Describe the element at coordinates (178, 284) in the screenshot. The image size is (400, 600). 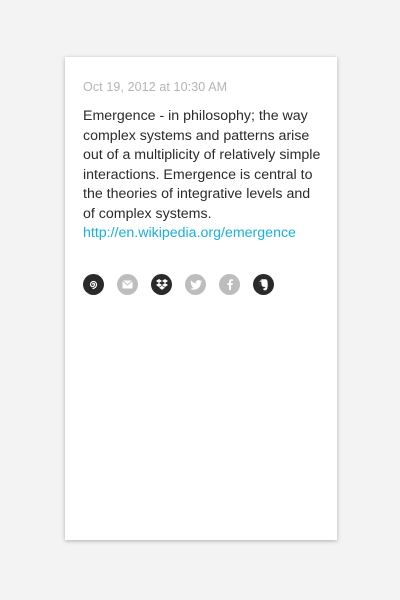
I see `share-bar` at that location.